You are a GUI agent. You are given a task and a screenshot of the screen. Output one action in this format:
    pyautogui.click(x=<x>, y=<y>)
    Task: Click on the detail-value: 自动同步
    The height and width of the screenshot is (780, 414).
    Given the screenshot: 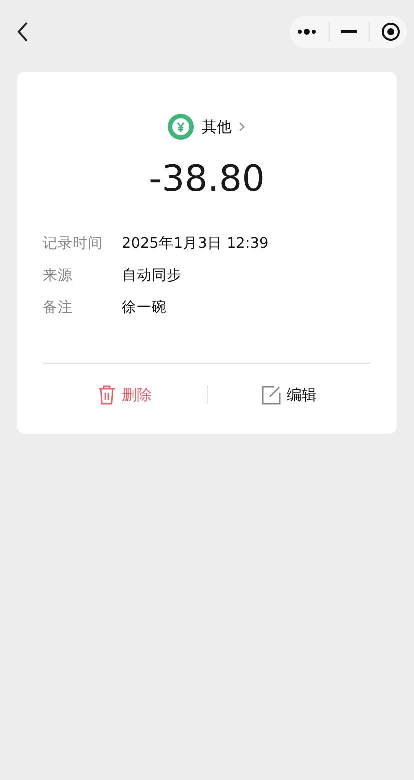 What is the action you would take?
    pyautogui.click(x=152, y=275)
    